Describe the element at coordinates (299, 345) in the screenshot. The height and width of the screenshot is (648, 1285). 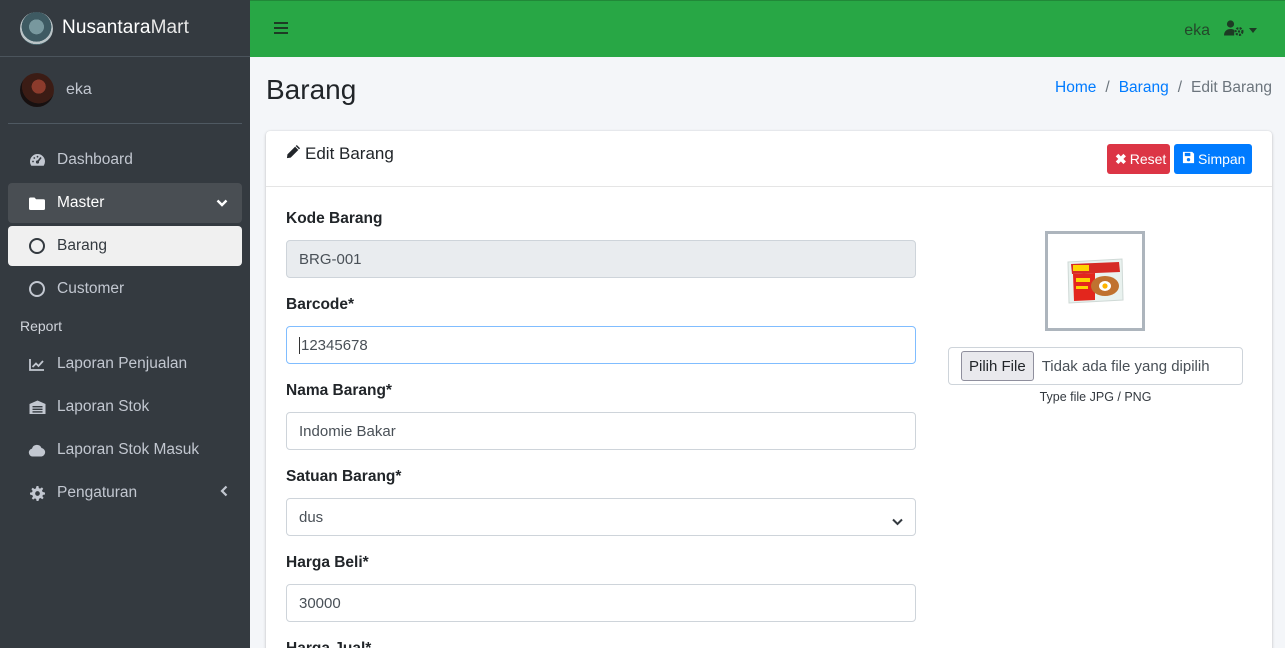
I see `text-cursor` at that location.